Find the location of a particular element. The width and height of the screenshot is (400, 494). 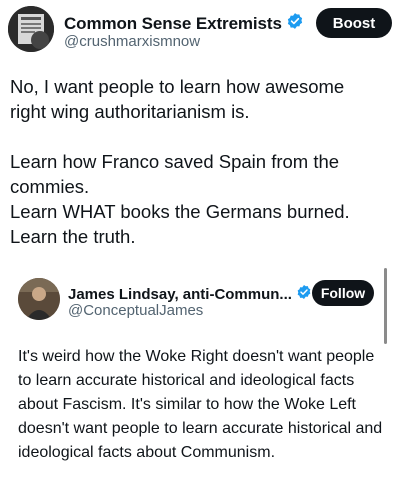

boost-button: Boost is located at coordinates (354, 23).